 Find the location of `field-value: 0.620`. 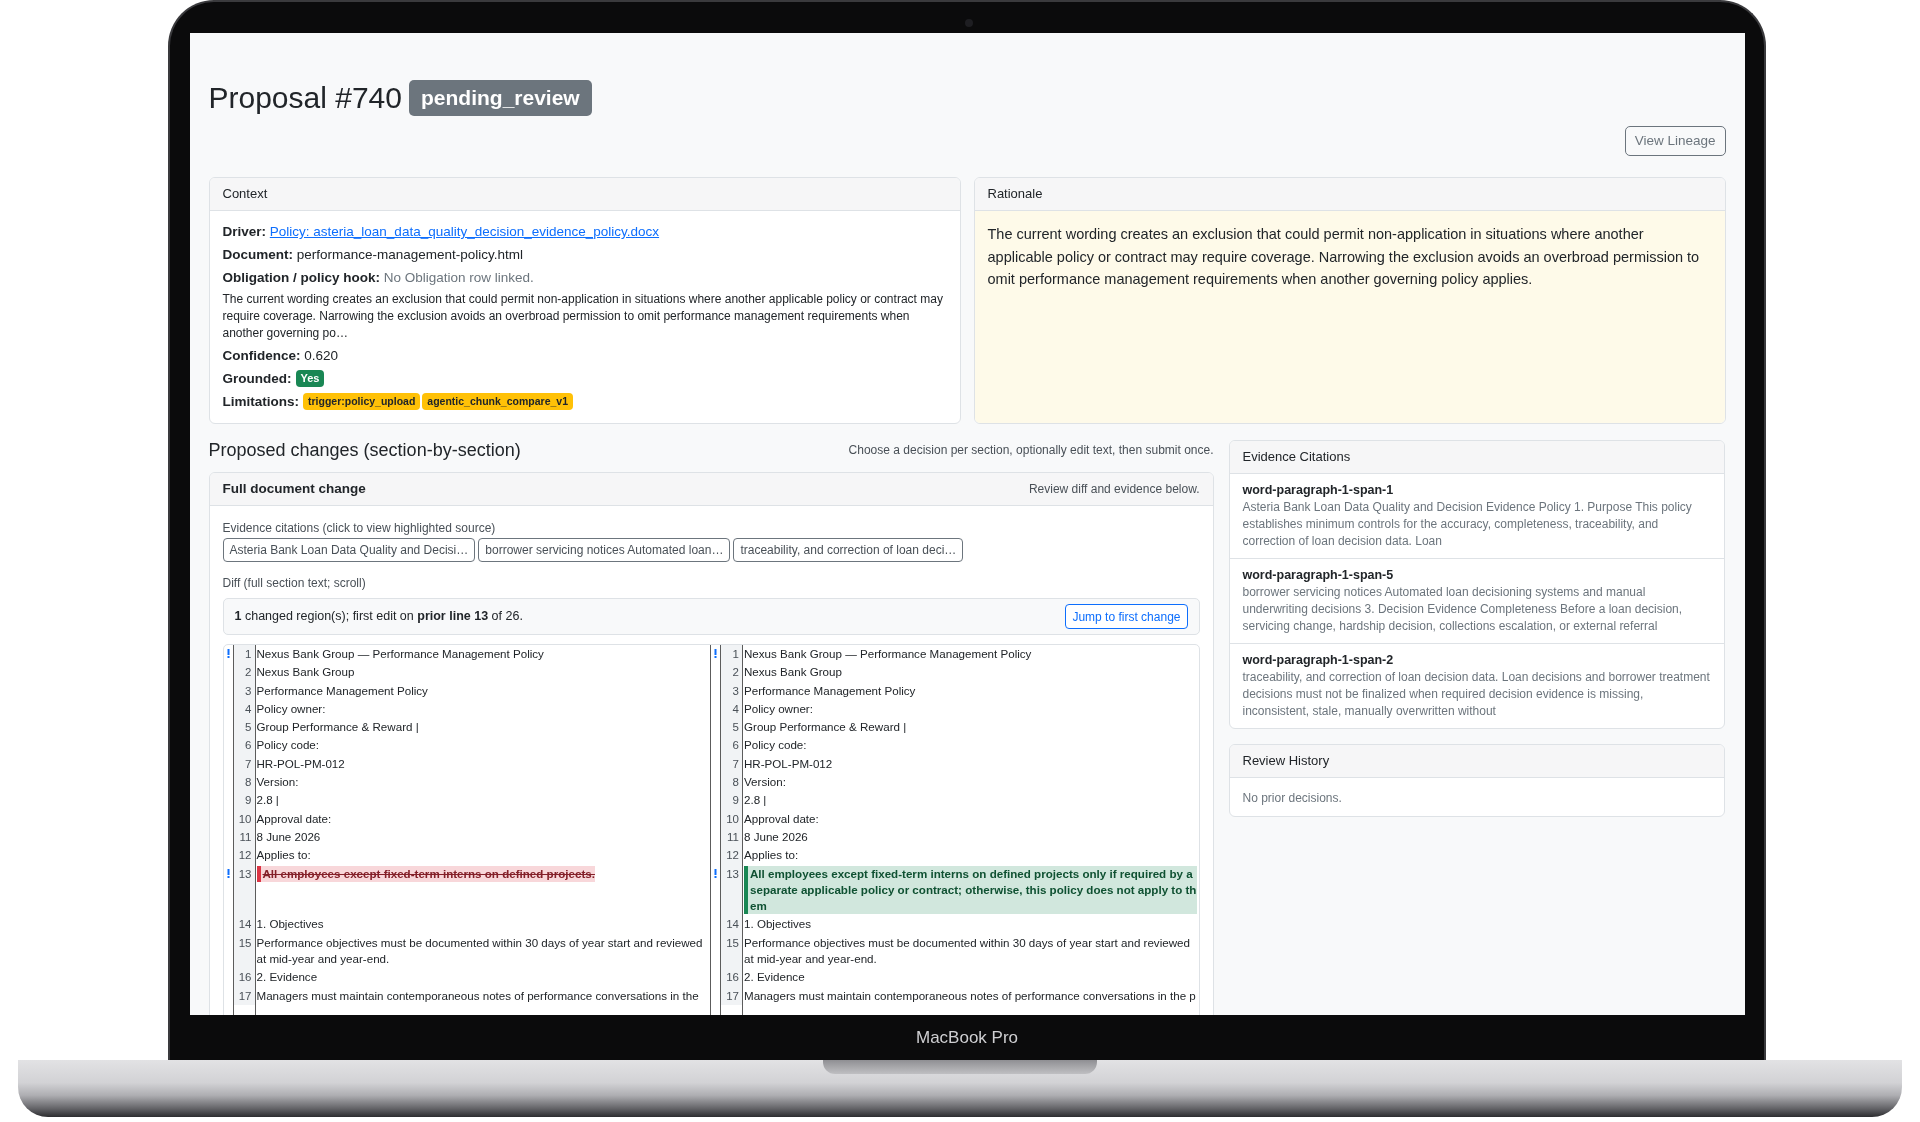

field-value: 0.620 is located at coordinates (321, 355).